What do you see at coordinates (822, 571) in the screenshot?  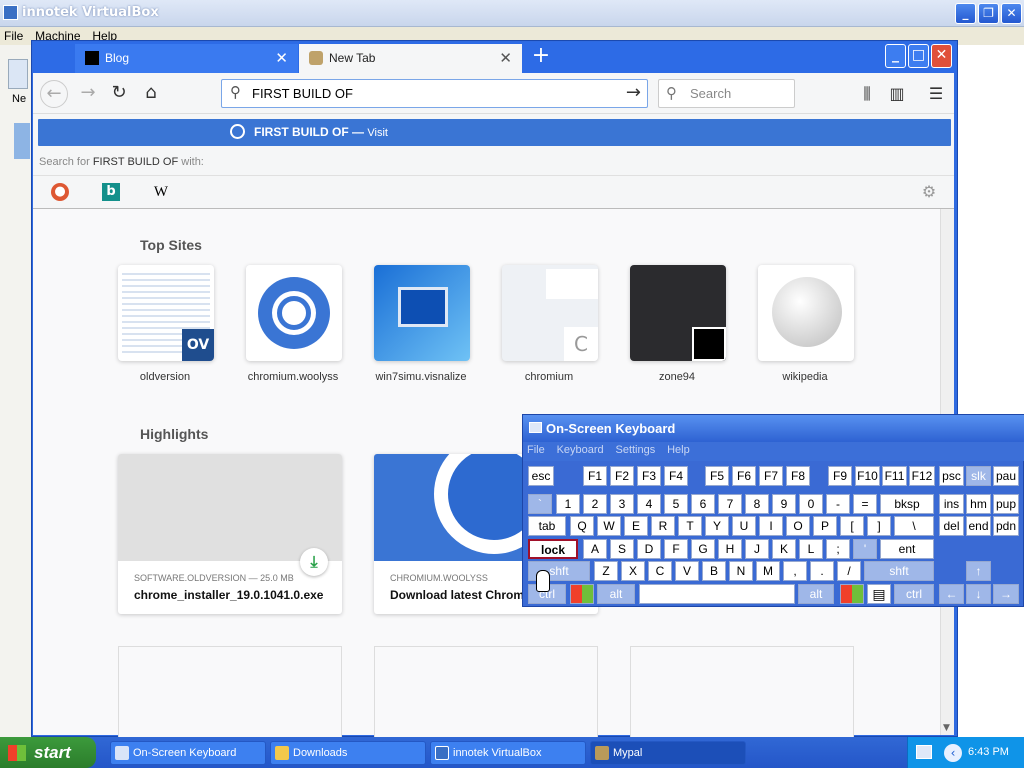 I see `key-period: .` at bounding box center [822, 571].